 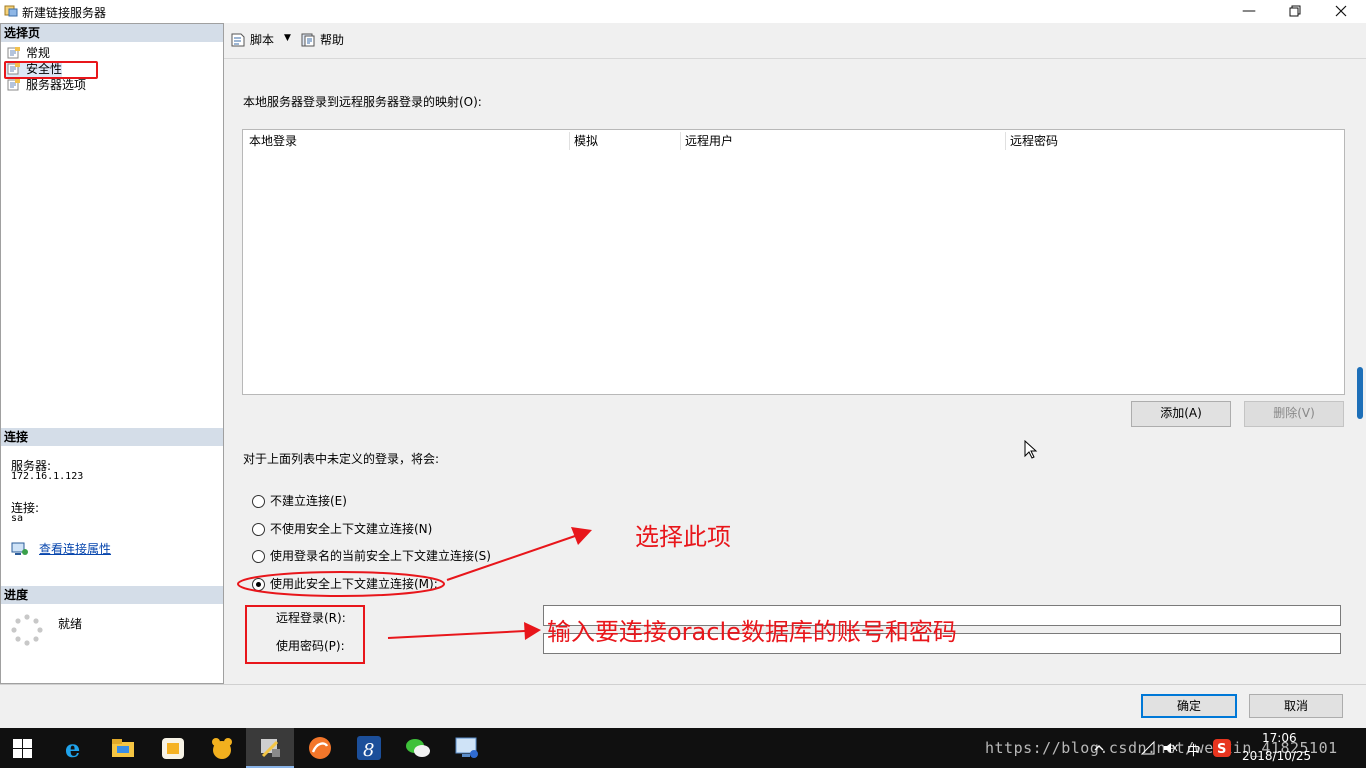 I want to click on connection-header: 连接, so click(x=112, y=437).